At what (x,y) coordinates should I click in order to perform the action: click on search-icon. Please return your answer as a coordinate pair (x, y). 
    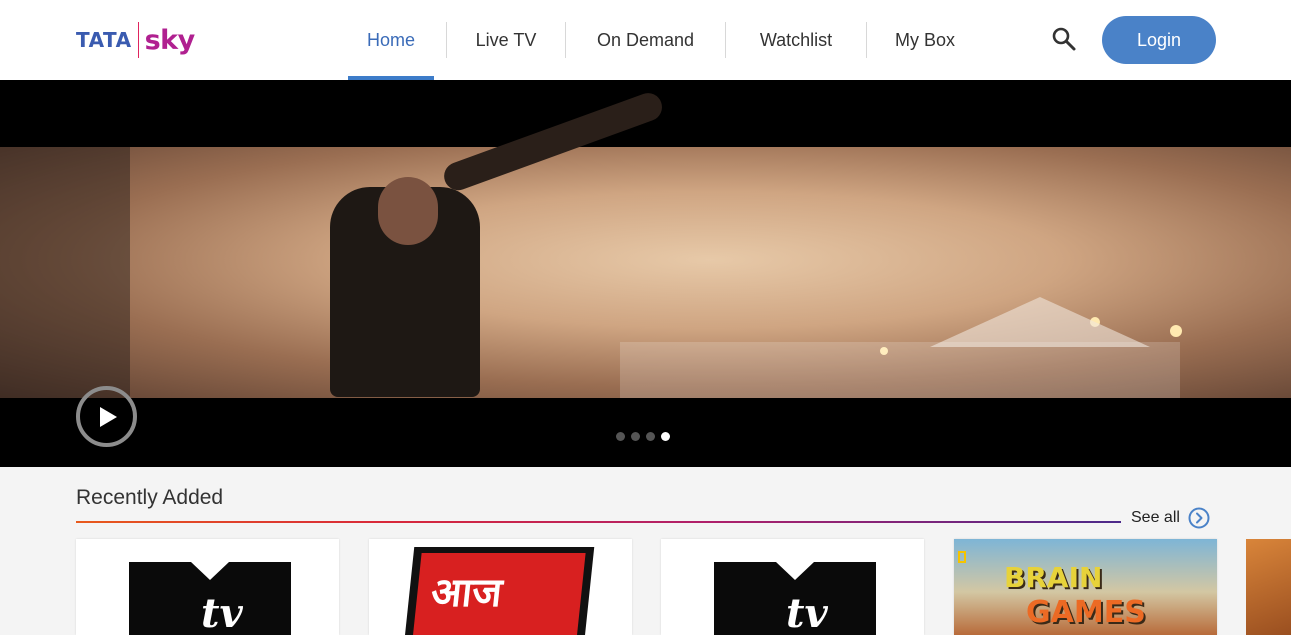
    Looking at the image, I should click on (1064, 39).